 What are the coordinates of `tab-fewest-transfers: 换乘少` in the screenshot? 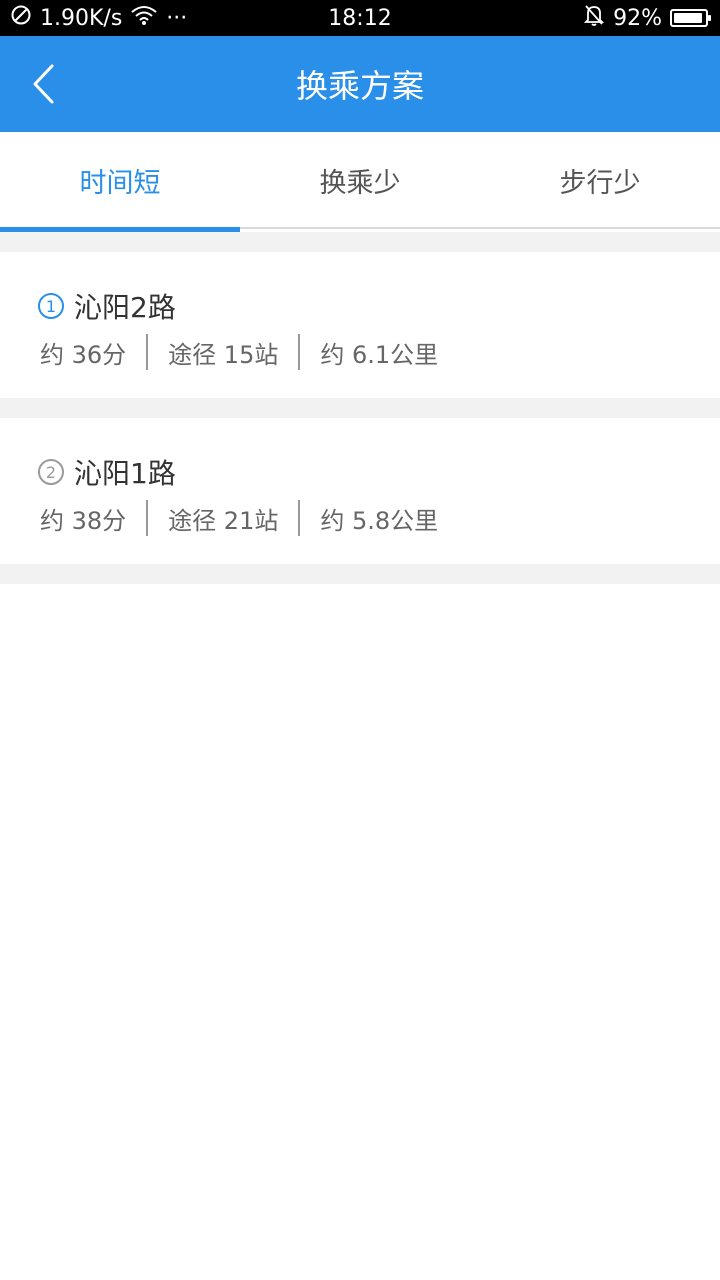 It's located at (360, 180).